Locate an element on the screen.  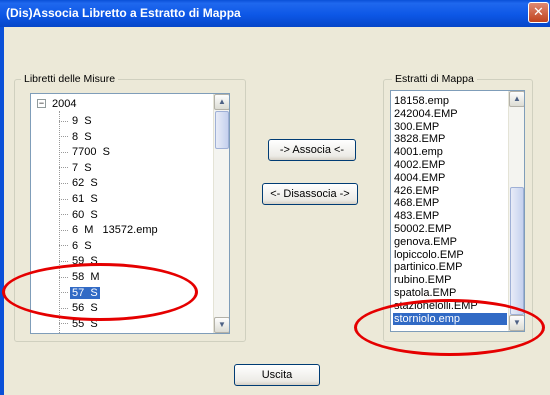
tree-item: 57 S is located at coordinates (79, 293).